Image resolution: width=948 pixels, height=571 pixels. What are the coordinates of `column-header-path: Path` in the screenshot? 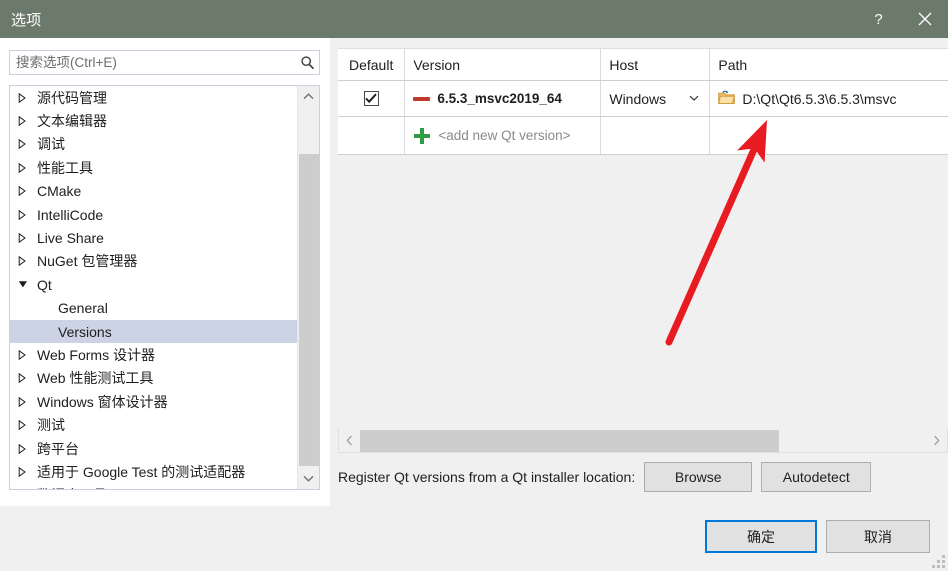 It's located at (829, 64).